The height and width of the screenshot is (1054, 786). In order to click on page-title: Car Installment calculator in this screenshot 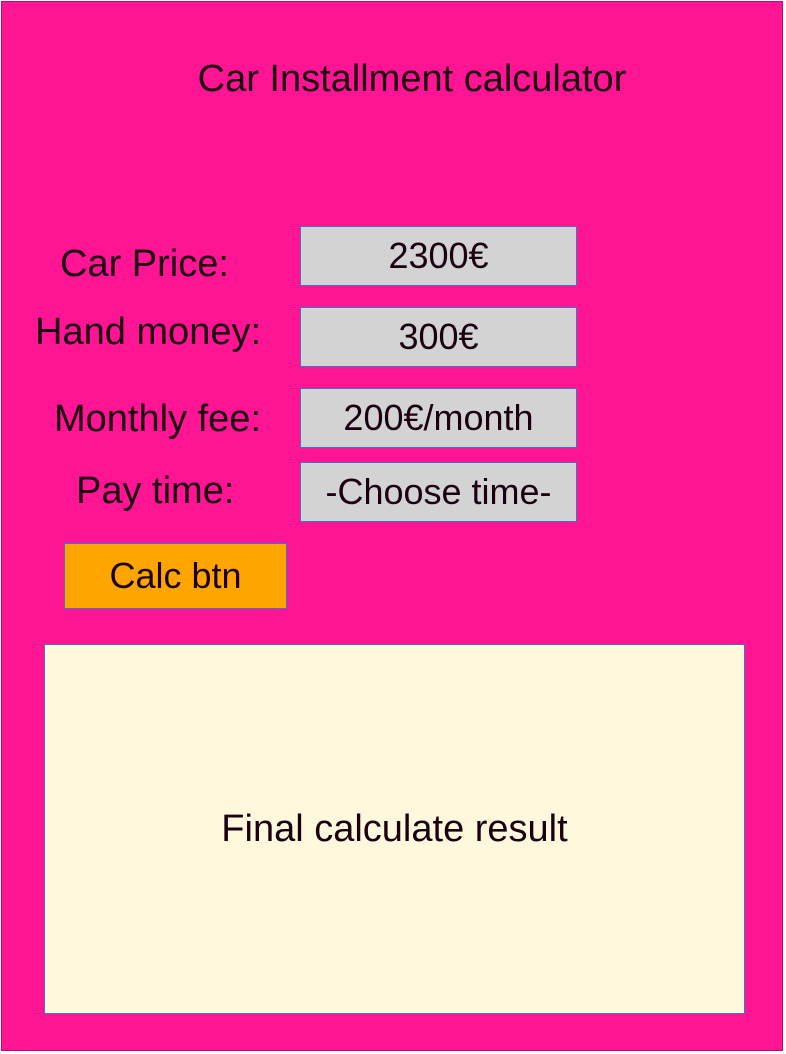, I will do `click(412, 79)`.